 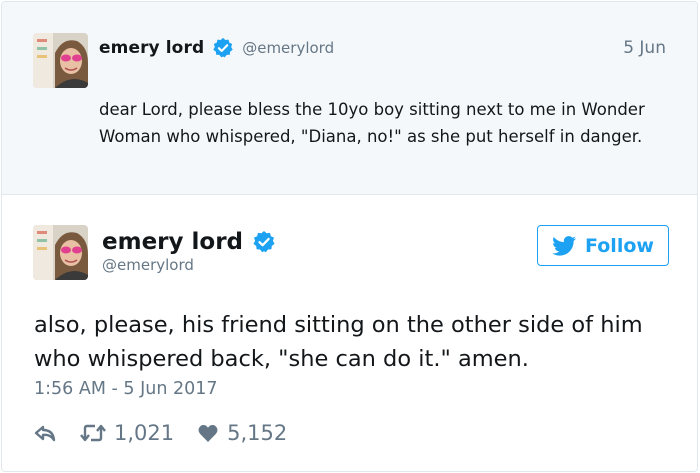 I want to click on tweet-date: 5 Jun, so click(x=644, y=48).